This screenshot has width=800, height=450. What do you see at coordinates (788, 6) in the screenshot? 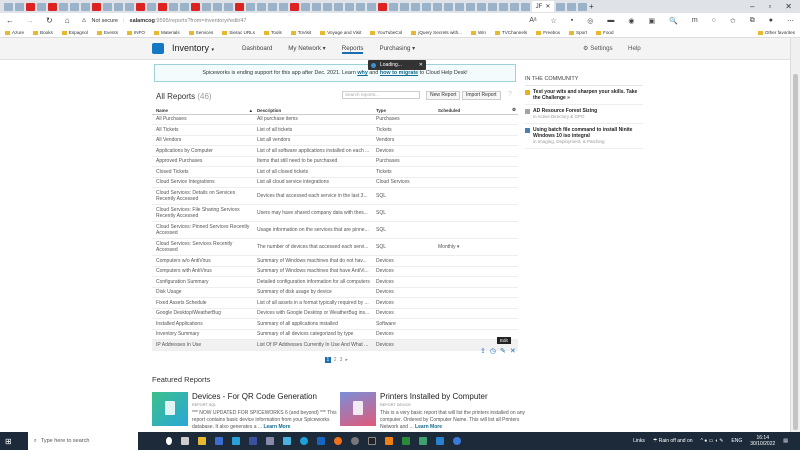
I see `close-window-icon: ✕` at bounding box center [788, 6].